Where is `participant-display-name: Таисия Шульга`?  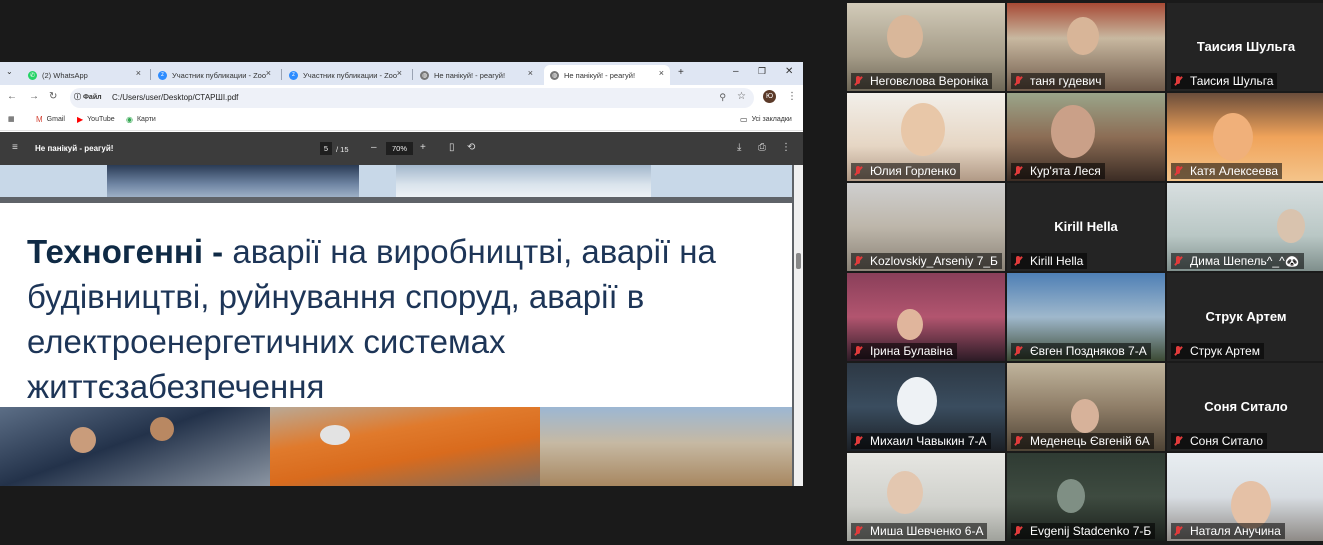
participant-display-name: Таисия Шульга is located at coordinates (1246, 46).